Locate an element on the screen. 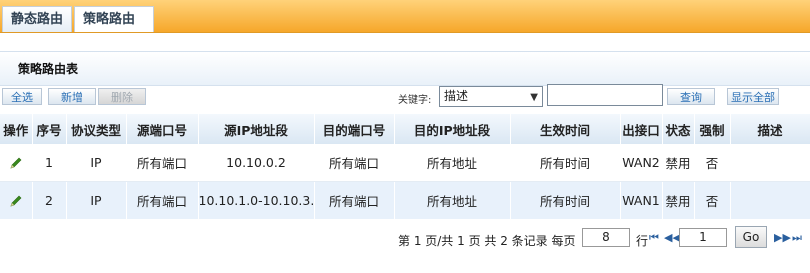  cell-out-interface: WAN1 is located at coordinates (641, 200).